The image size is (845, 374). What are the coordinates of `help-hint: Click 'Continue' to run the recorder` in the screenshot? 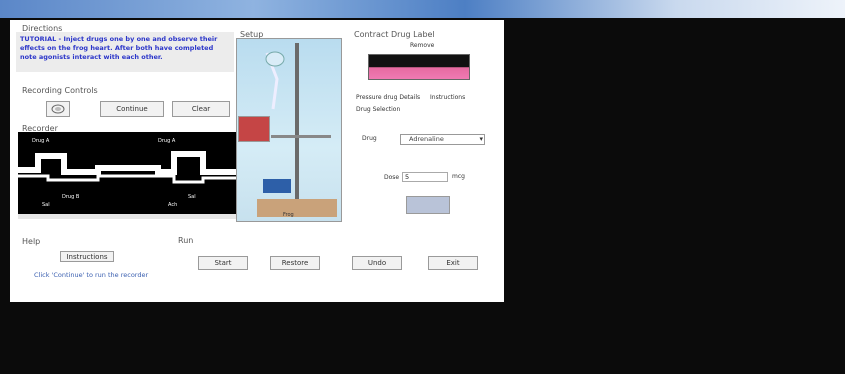 It's located at (91, 275).